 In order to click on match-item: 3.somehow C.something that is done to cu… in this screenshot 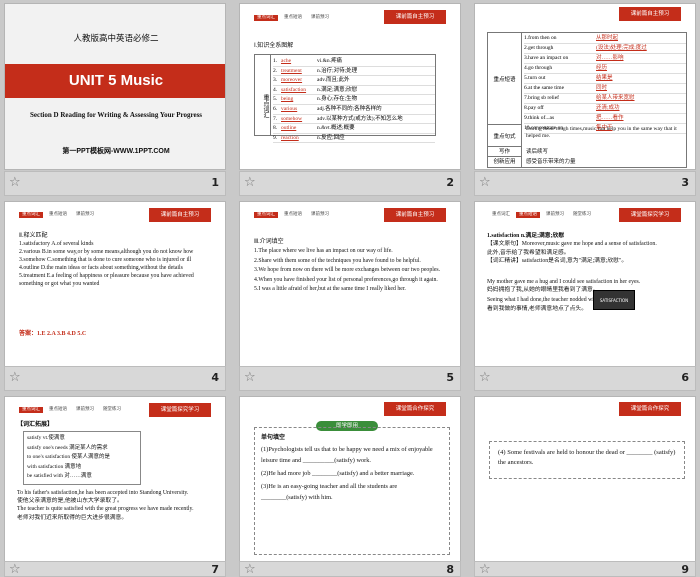, I will do `click(105, 260)`.